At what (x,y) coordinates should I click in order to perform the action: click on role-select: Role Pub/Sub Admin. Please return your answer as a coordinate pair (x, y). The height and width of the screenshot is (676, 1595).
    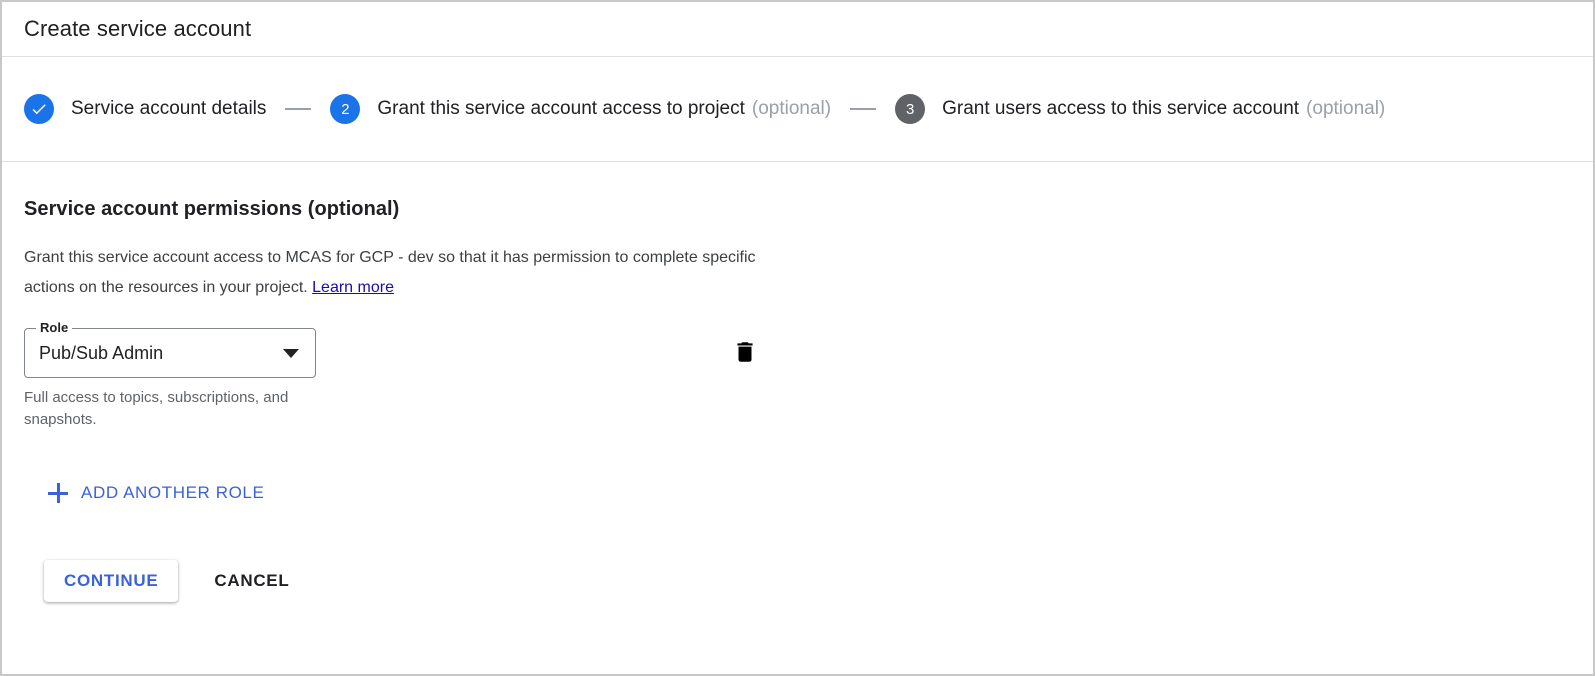
    Looking at the image, I should click on (170, 349).